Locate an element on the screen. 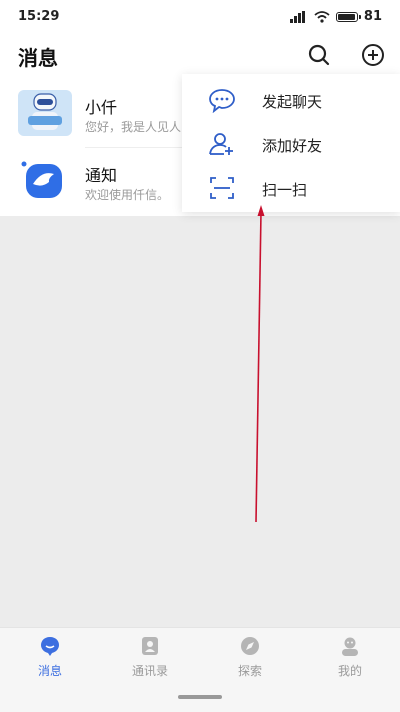 The height and width of the screenshot is (712, 400). robot-avatar is located at coordinates (45, 113).